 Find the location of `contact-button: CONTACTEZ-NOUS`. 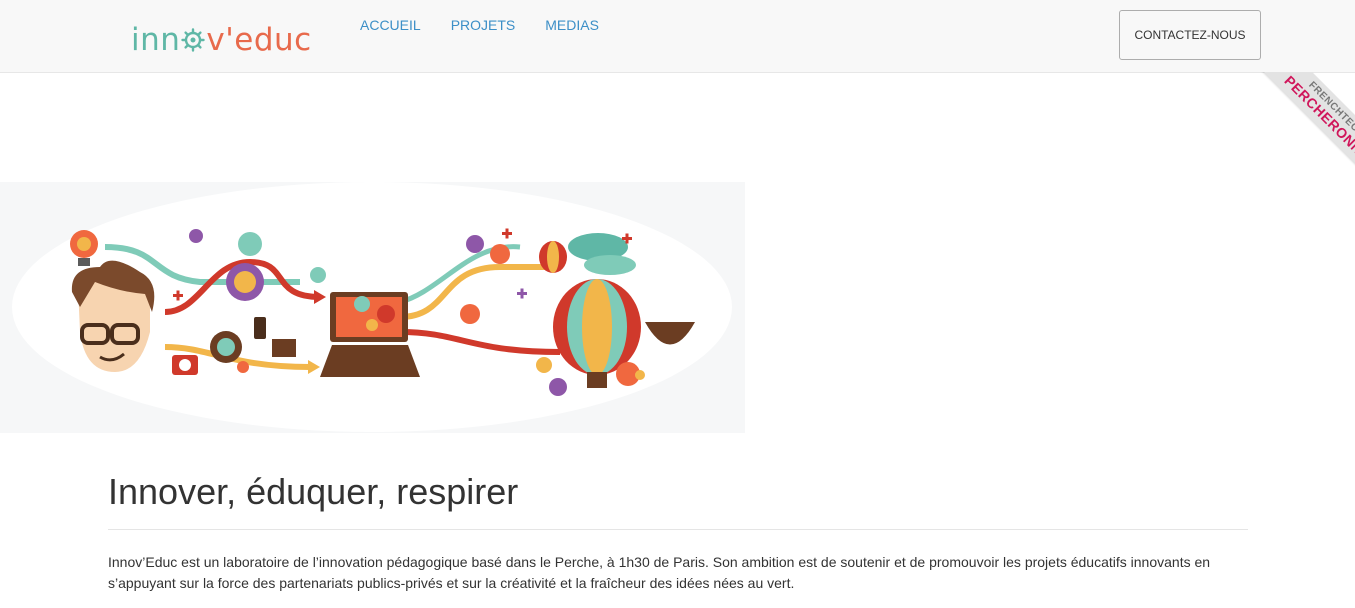

contact-button: CONTACTEZ-NOUS is located at coordinates (1190, 35).